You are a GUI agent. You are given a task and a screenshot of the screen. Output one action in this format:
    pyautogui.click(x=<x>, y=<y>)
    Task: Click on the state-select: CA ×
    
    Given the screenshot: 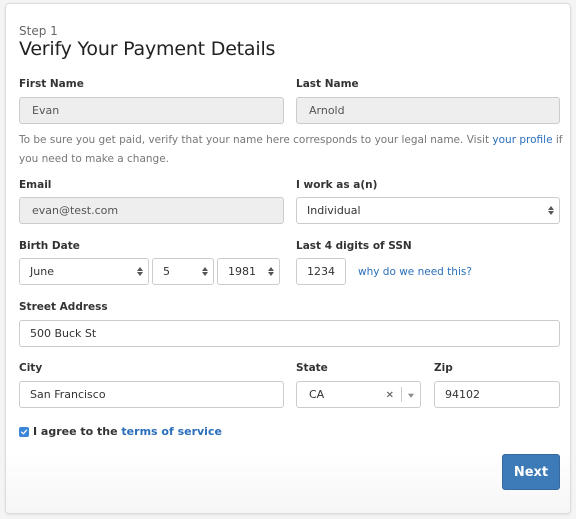 What is the action you would take?
    pyautogui.click(x=358, y=394)
    